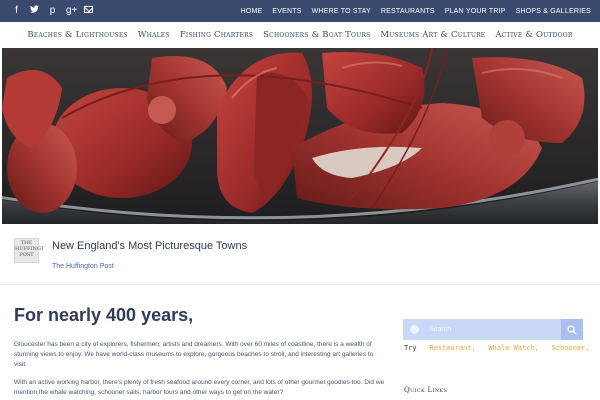  What do you see at coordinates (71, 11) in the screenshot?
I see `google-plus-icon: g+` at bounding box center [71, 11].